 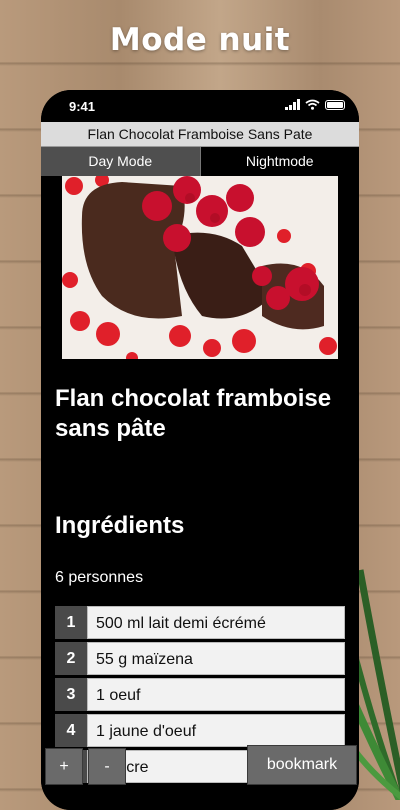 I want to click on ingredient-text: 1 jaune d'oeuf, so click(x=216, y=730).